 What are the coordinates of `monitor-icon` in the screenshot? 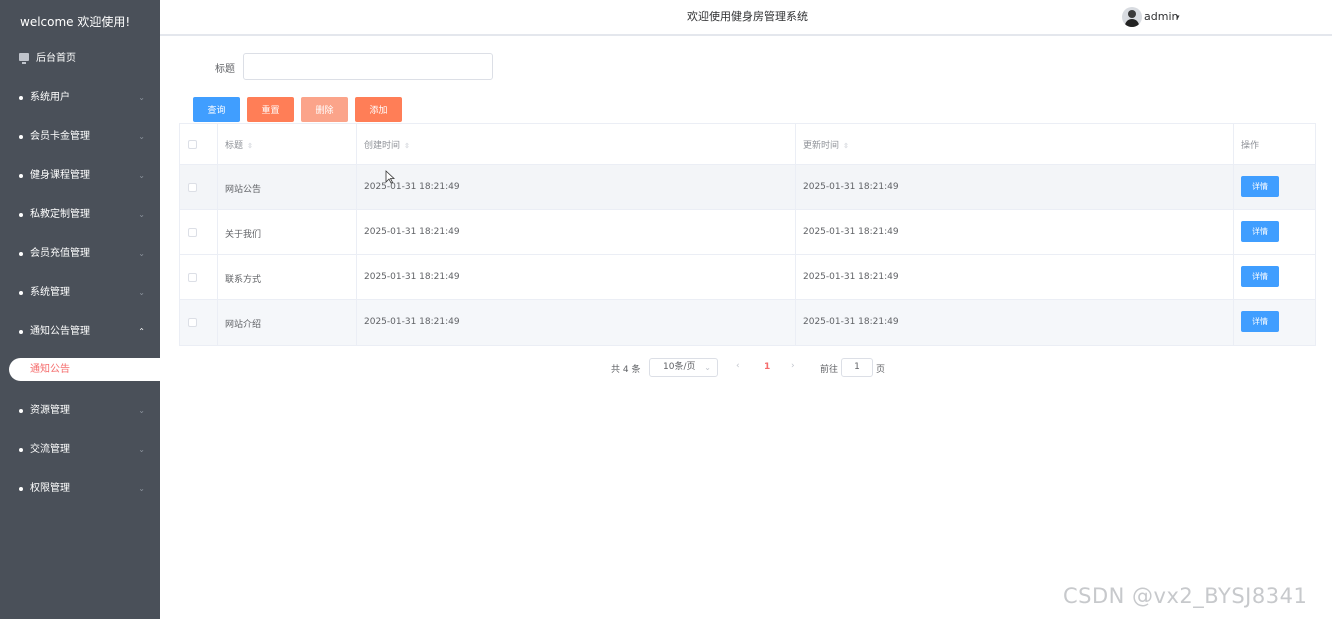 It's located at (24, 58).